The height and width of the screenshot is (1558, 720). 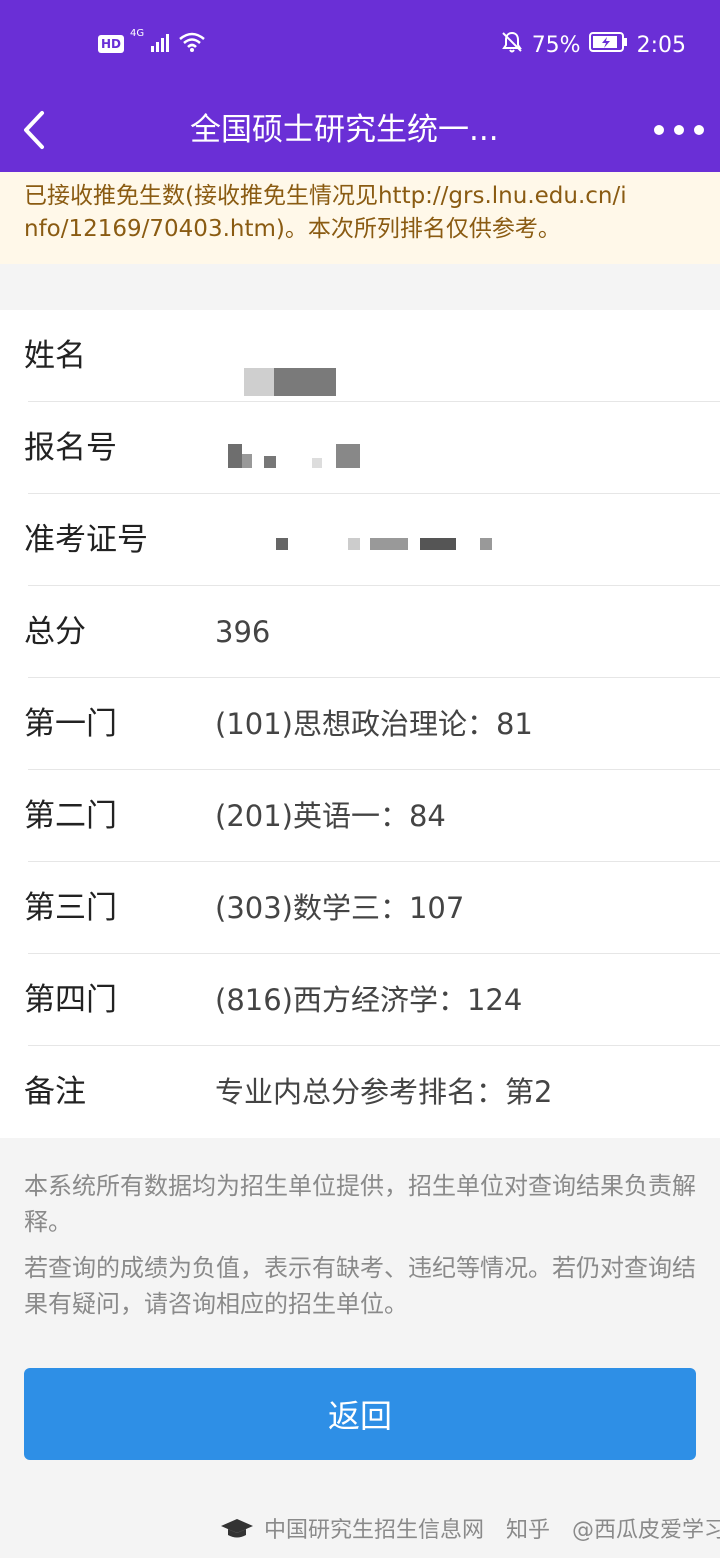 What do you see at coordinates (360, 1414) in the screenshot?
I see `return-button: 返回` at bounding box center [360, 1414].